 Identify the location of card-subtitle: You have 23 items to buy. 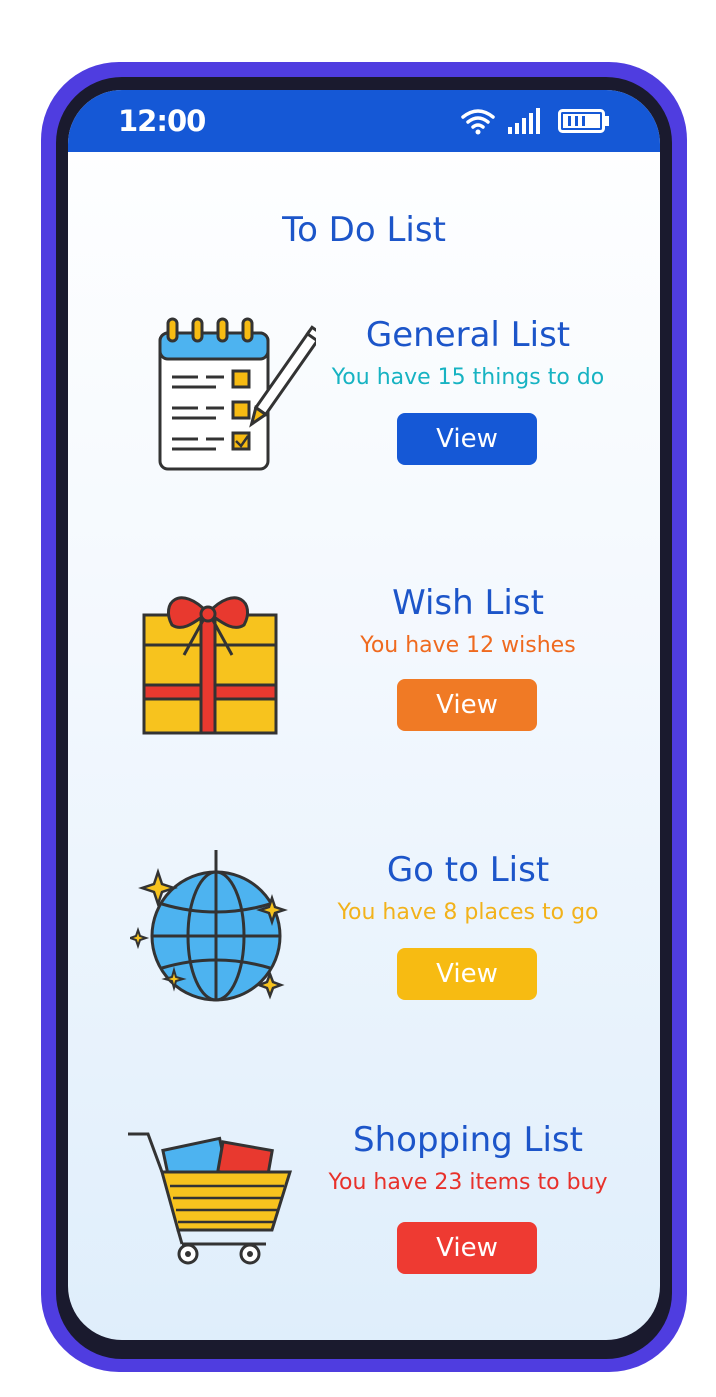
(468, 1182).